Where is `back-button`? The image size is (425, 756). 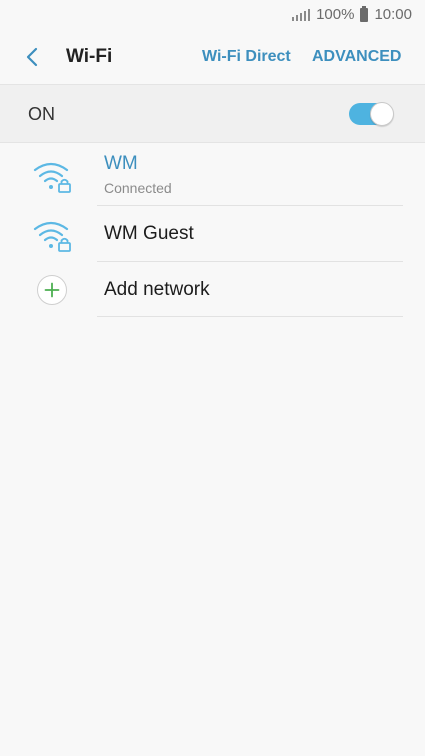
back-button is located at coordinates (33, 57).